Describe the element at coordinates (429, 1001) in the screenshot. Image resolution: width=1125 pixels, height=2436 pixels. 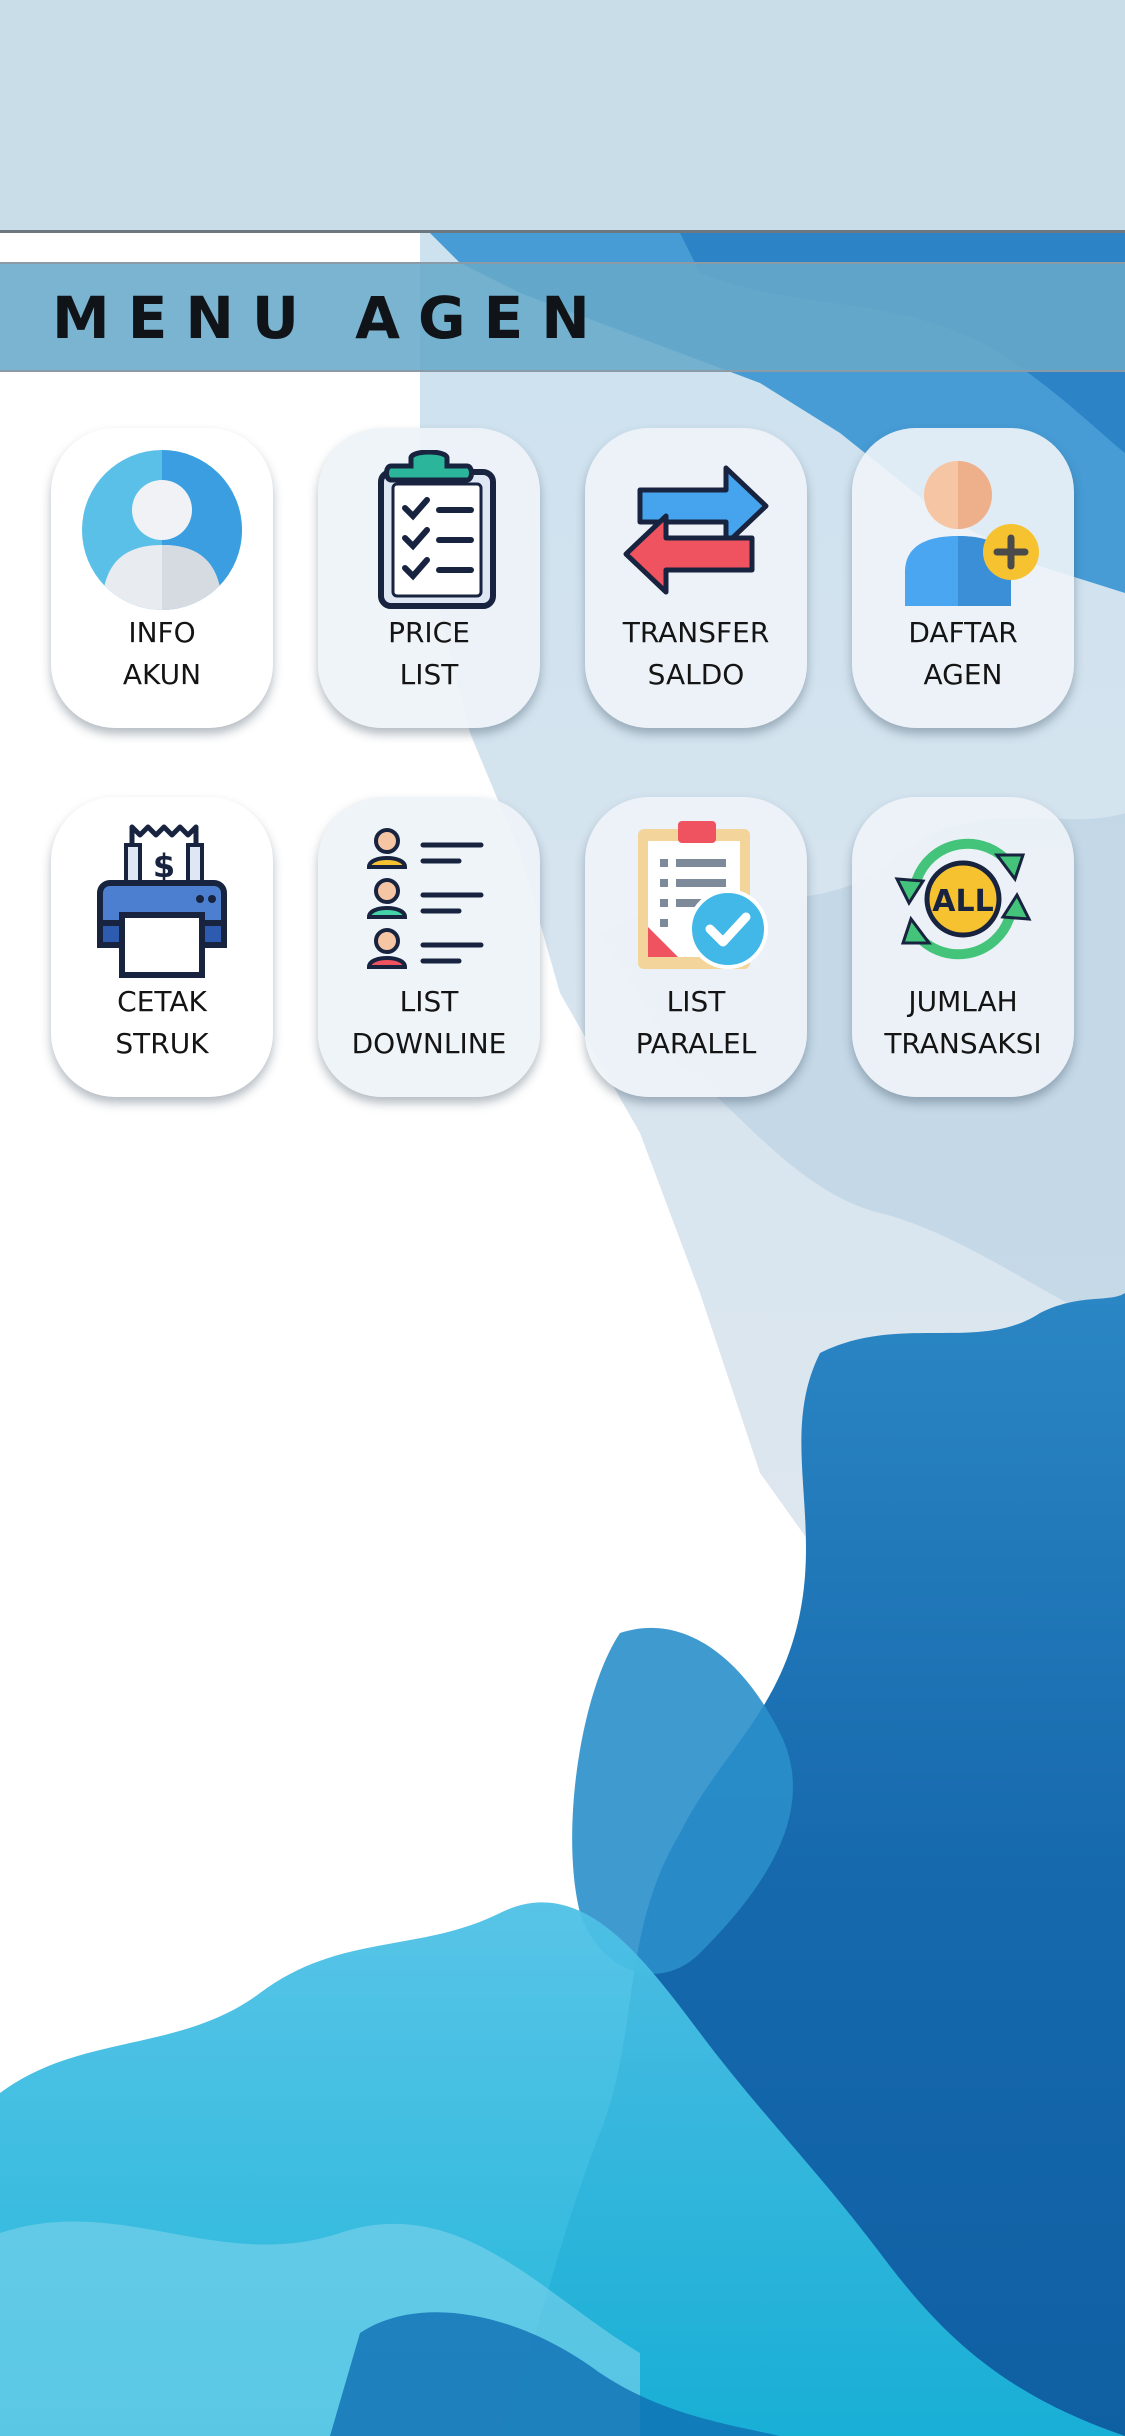
I see `list-downline-label-line1: LIST` at that location.